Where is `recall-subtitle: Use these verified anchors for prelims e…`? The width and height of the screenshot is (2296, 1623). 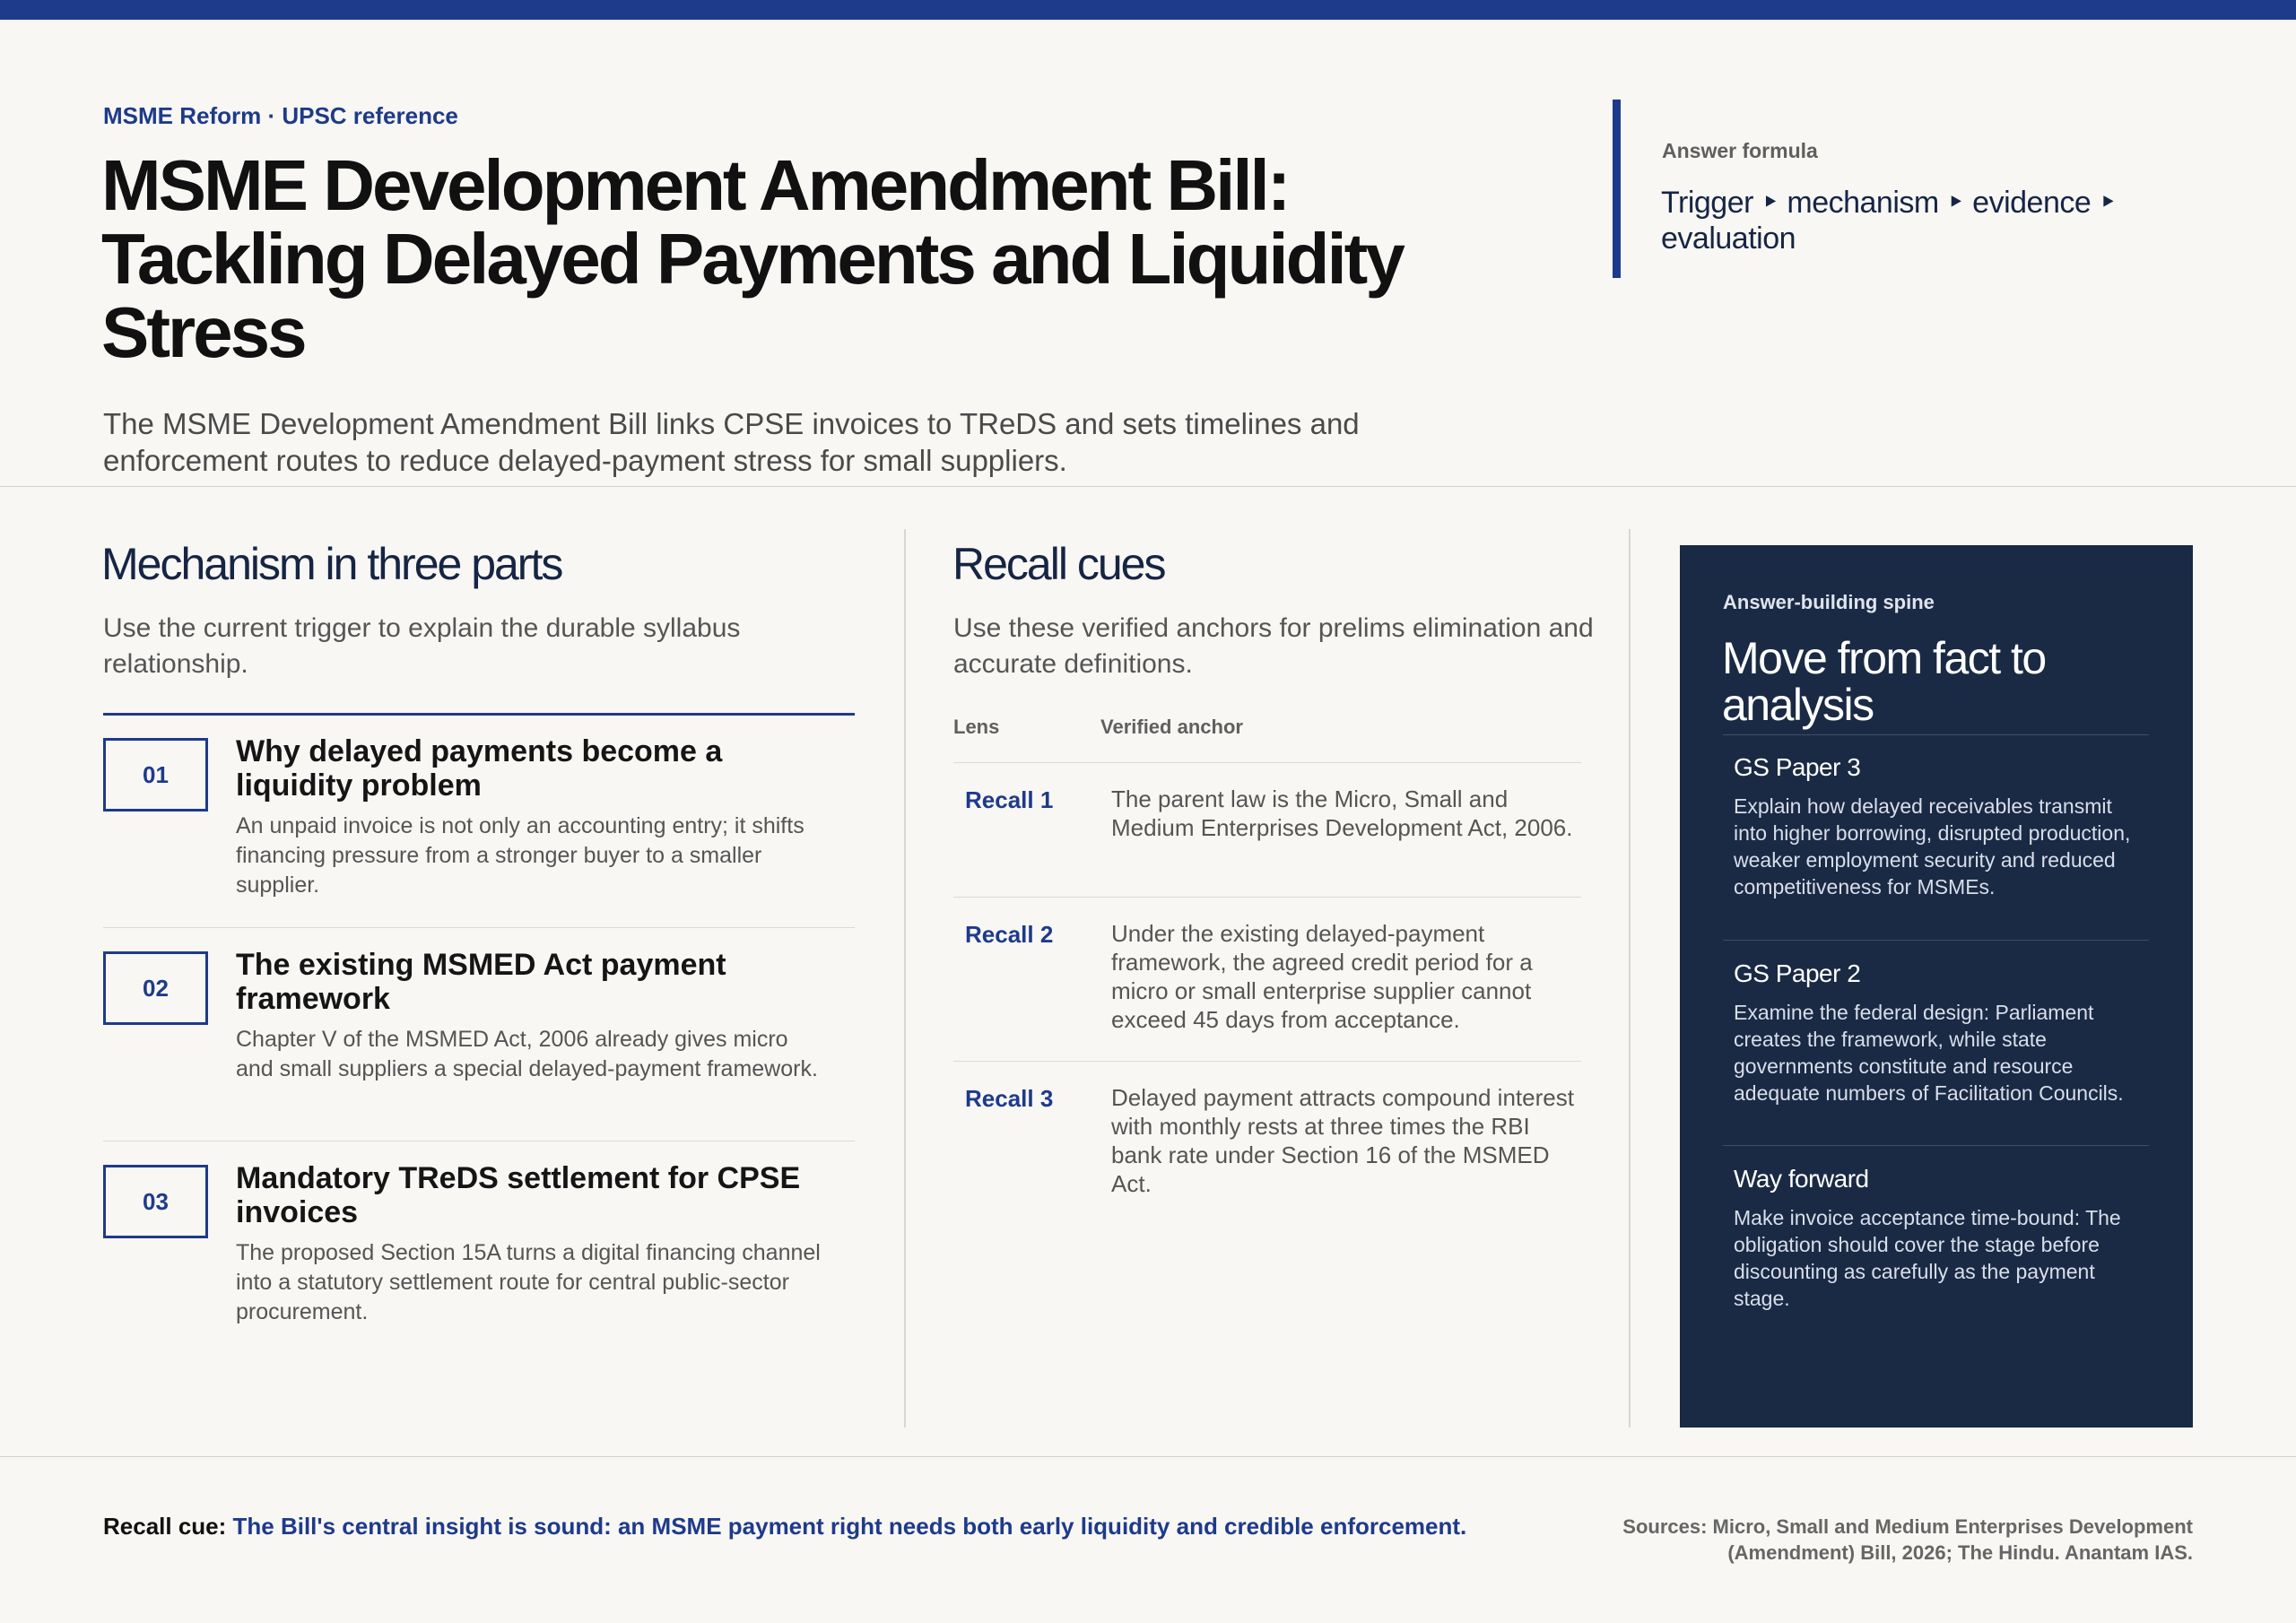
recall-subtitle: Use these verified anchors for prelims e… is located at coordinates (1273, 646).